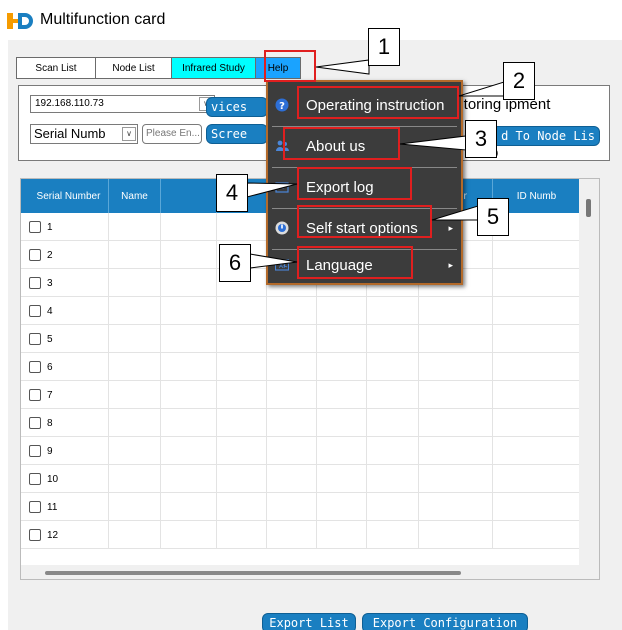  What do you see at coordinates (189, 196) in the screenshot?
I see `column-header` at bounding box center [189, 196].